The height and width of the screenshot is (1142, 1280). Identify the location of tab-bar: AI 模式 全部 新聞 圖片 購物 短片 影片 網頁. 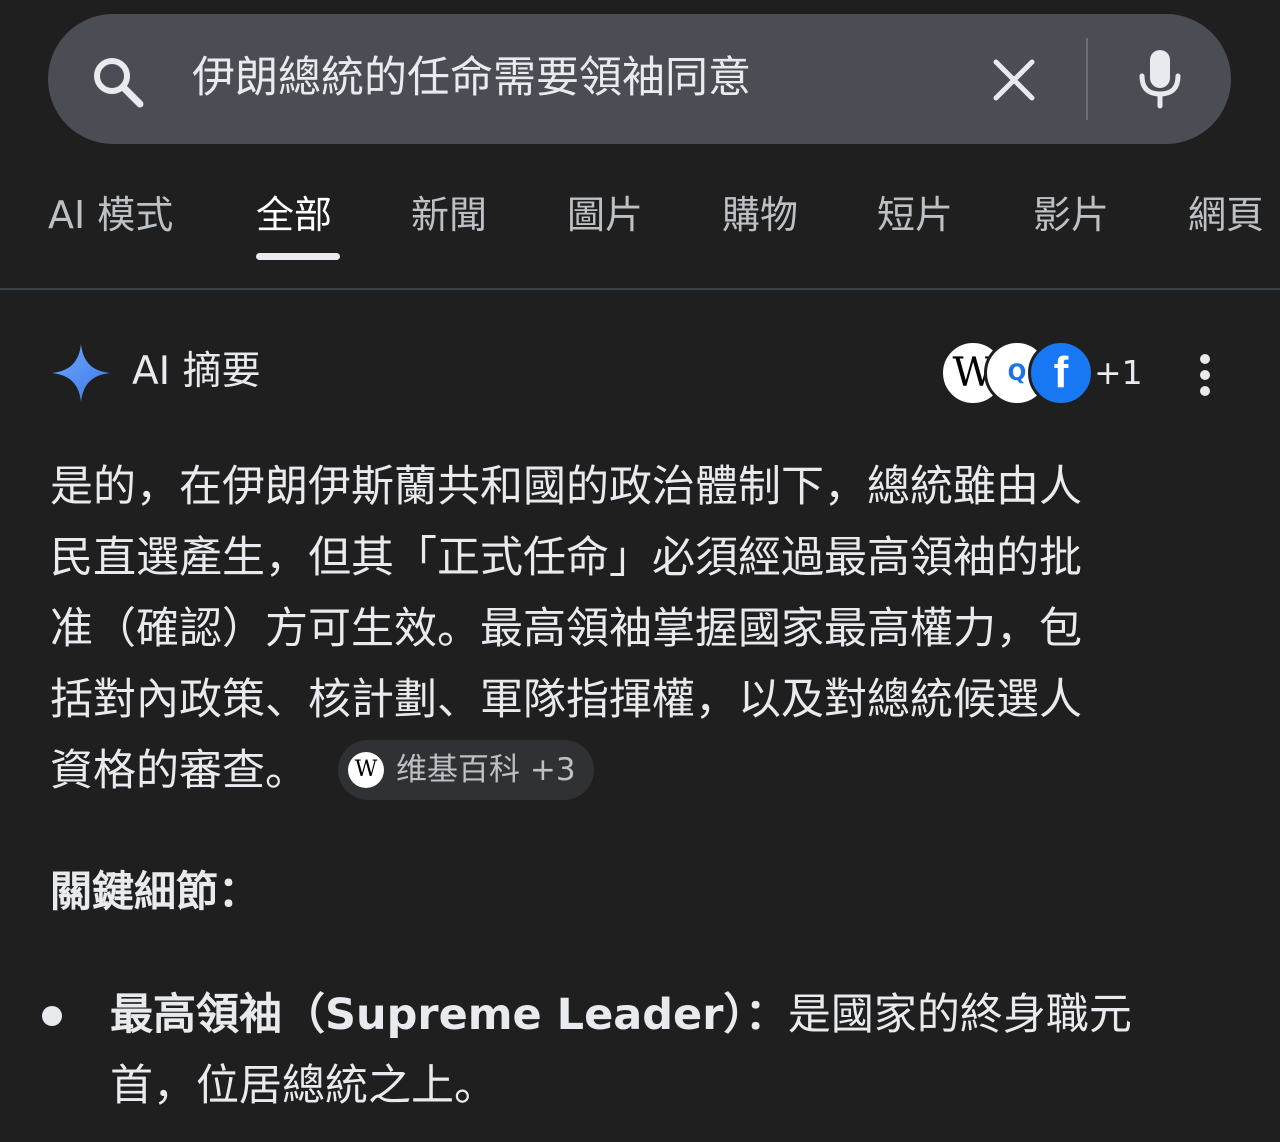
(640, 220).